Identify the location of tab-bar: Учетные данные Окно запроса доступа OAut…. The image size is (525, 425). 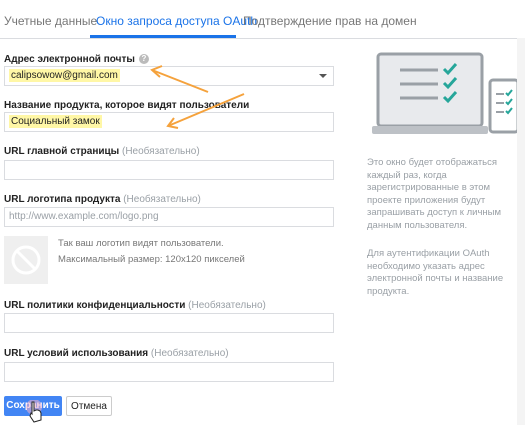
(262, 19).